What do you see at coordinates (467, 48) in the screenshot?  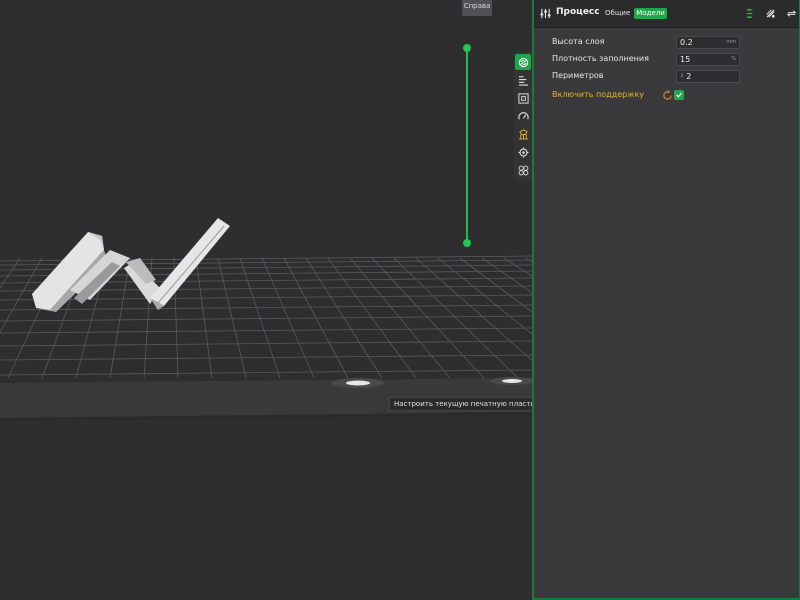 I see `layer-slider-top-handle` at bounding box center [467, 48].